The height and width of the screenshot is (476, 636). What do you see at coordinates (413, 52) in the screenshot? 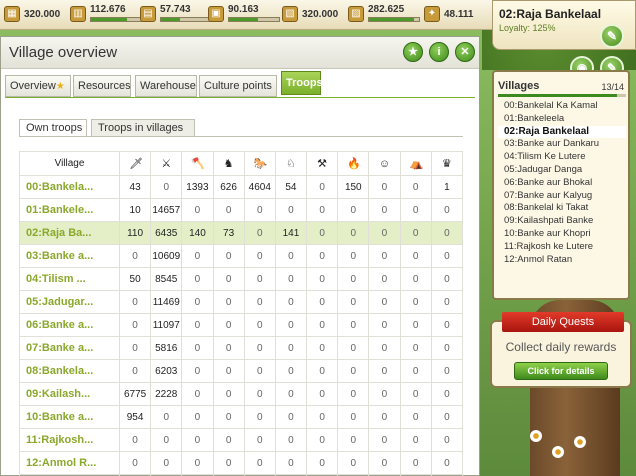
I see `favorite-button: ★` at bounding box center [413, 52].